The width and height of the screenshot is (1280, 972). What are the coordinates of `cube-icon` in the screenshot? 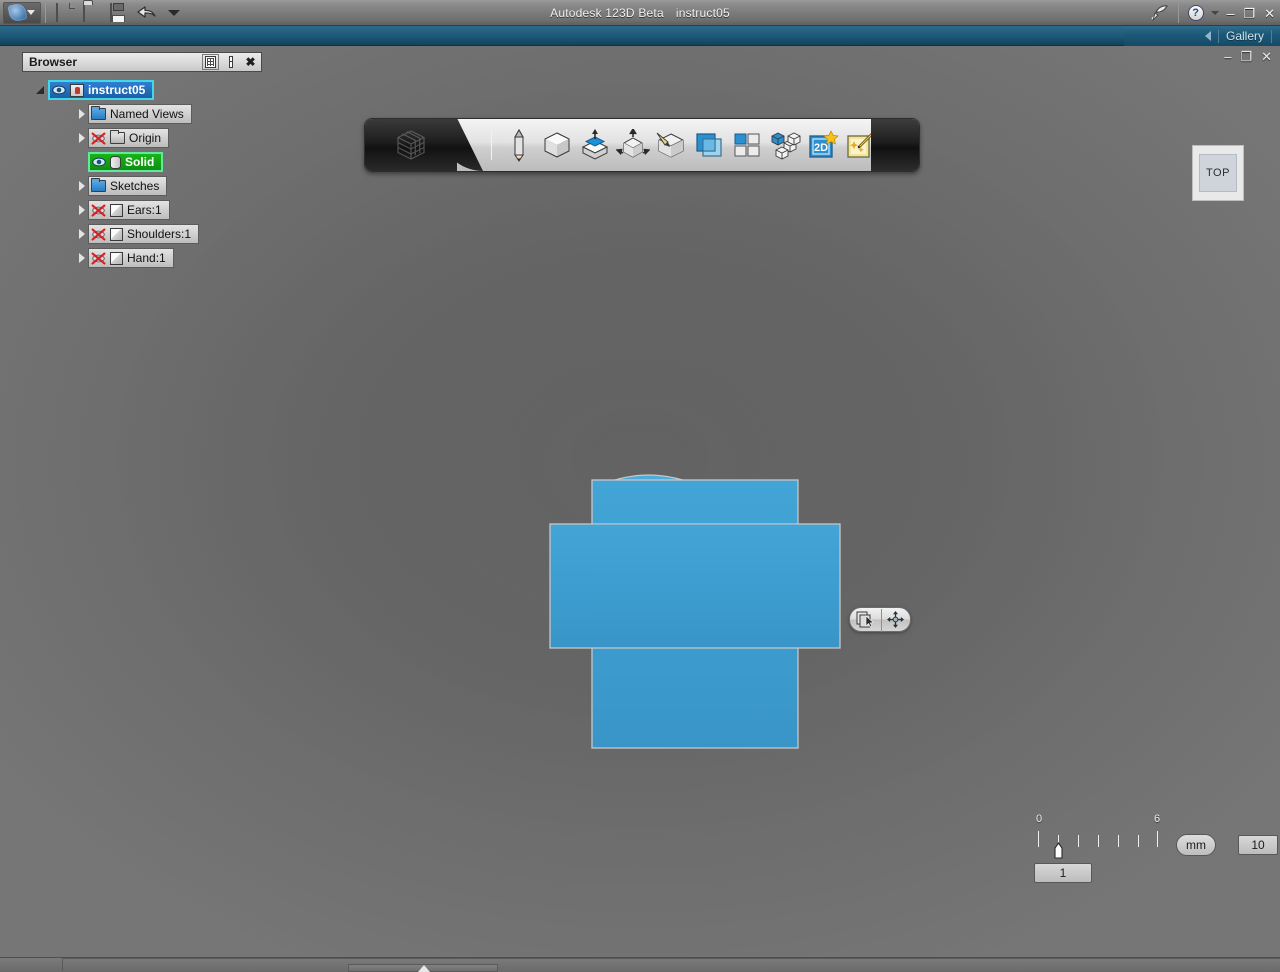 It's located at (116, 210).